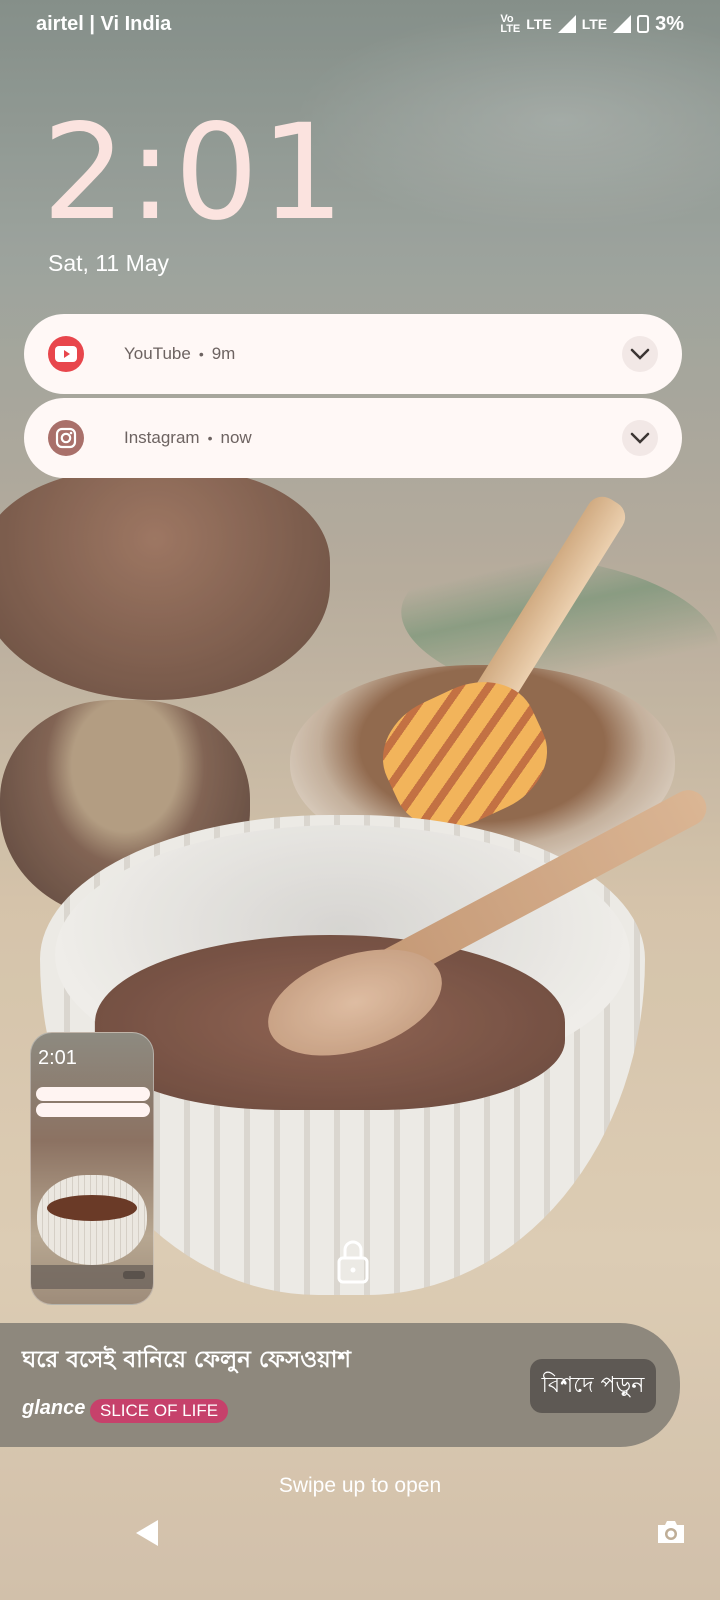  I want to click on notification-app-name: Instagram, so click(162, 437).